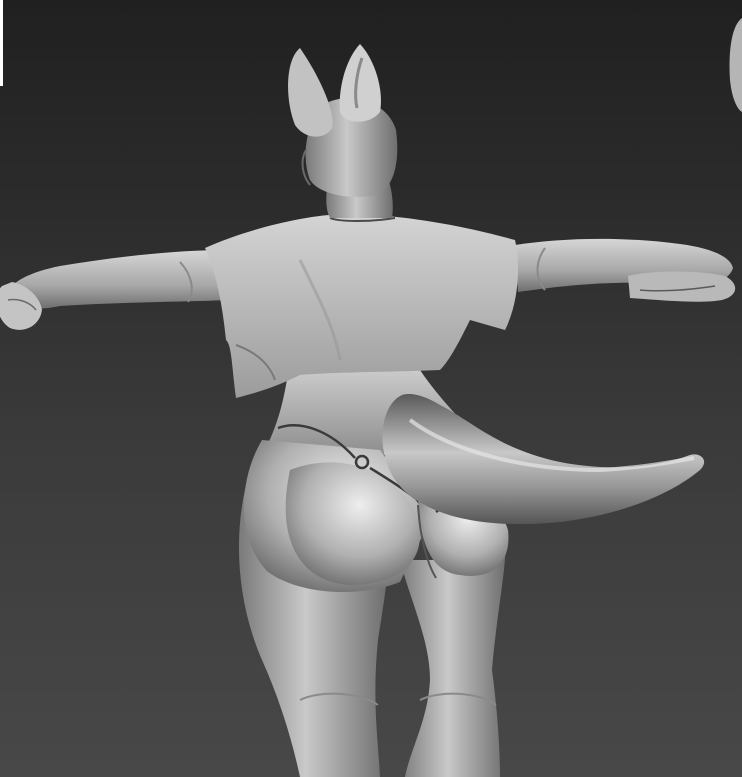  I want to click on right-leg, so click(453, 658).